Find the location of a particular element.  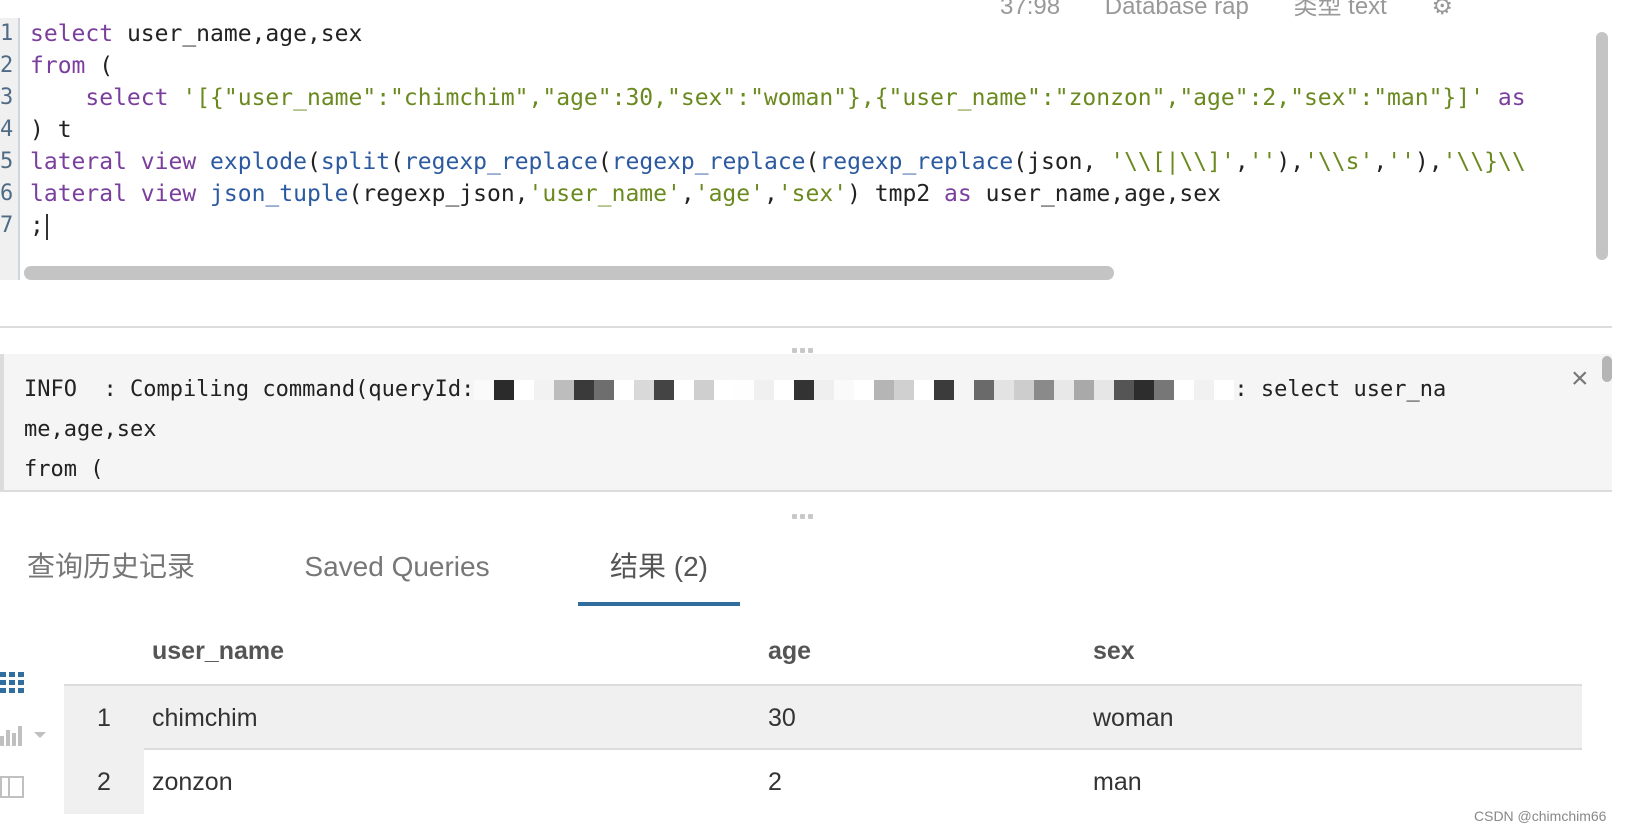

cell-age: 2 is located at coordinates (775, 782).